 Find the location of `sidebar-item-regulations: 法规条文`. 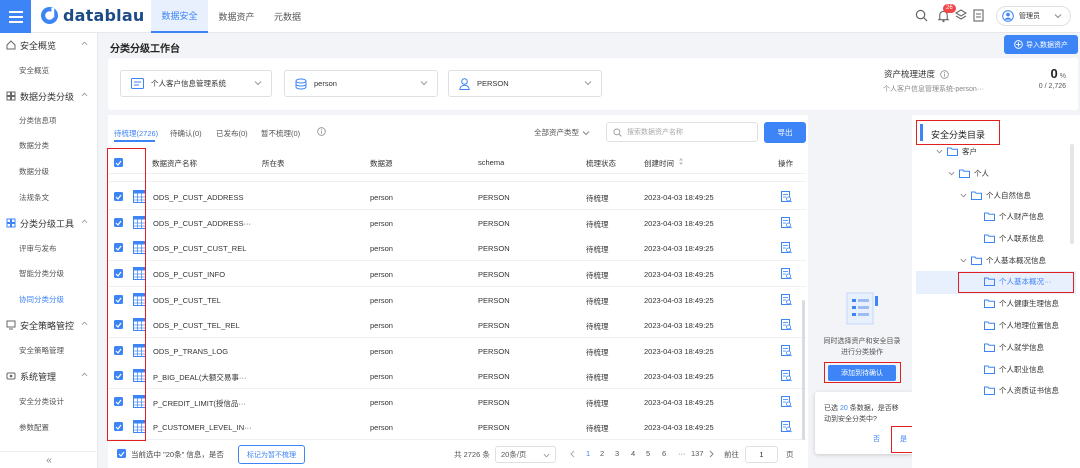

sidebar-item-regulations: 法规条文 is located at coordinates (49, 197).